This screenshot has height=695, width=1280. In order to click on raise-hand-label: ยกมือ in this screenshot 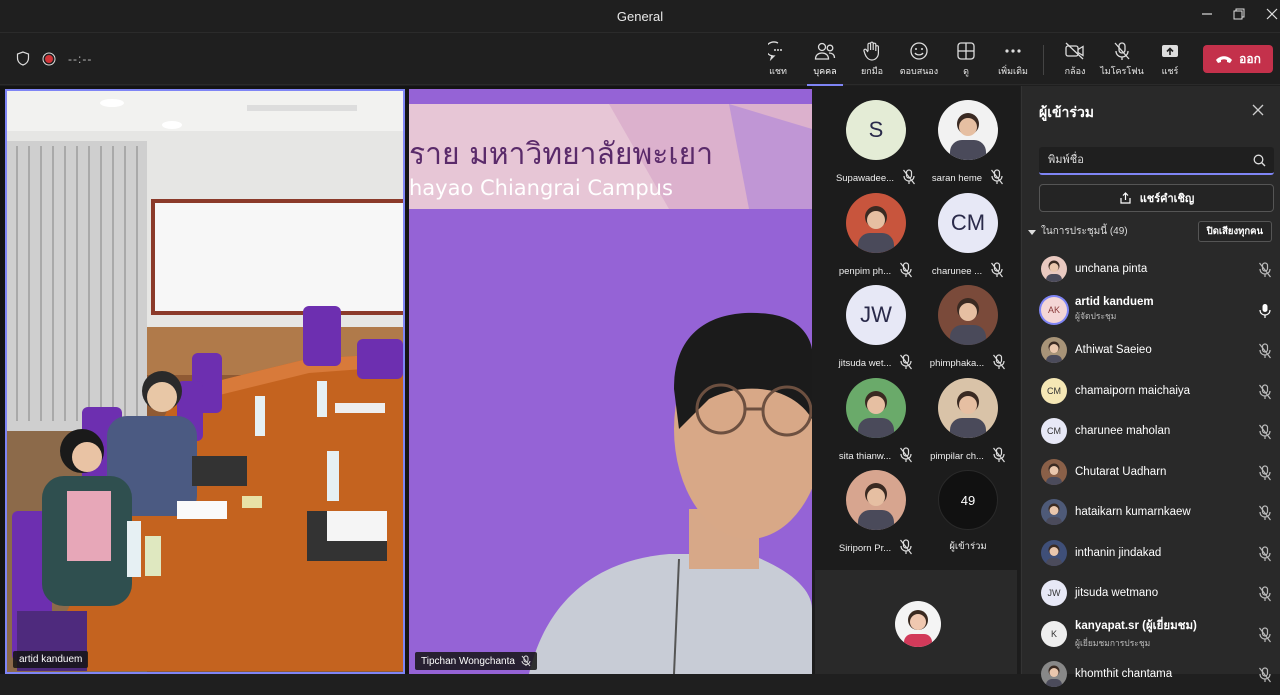, I will do `click(872, 71)`.